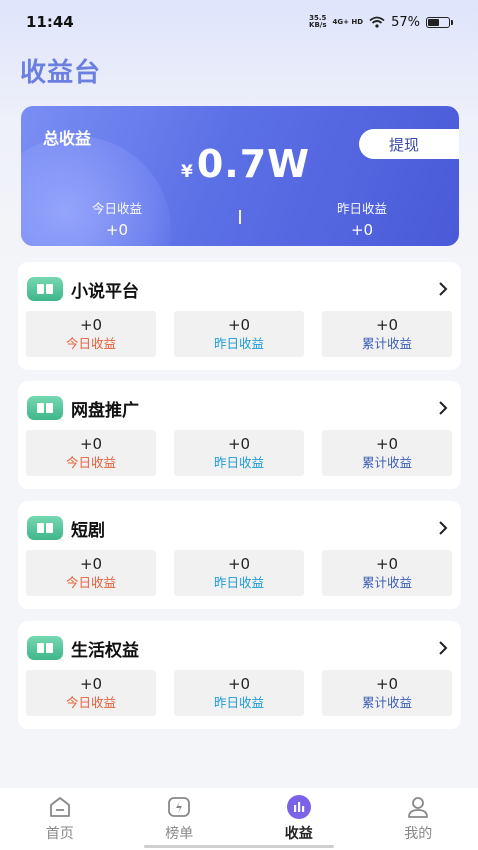  What do you see at coordinates (239, 846) in the screenshot?
I see `home-indicator` at bounding box center [239, 846].